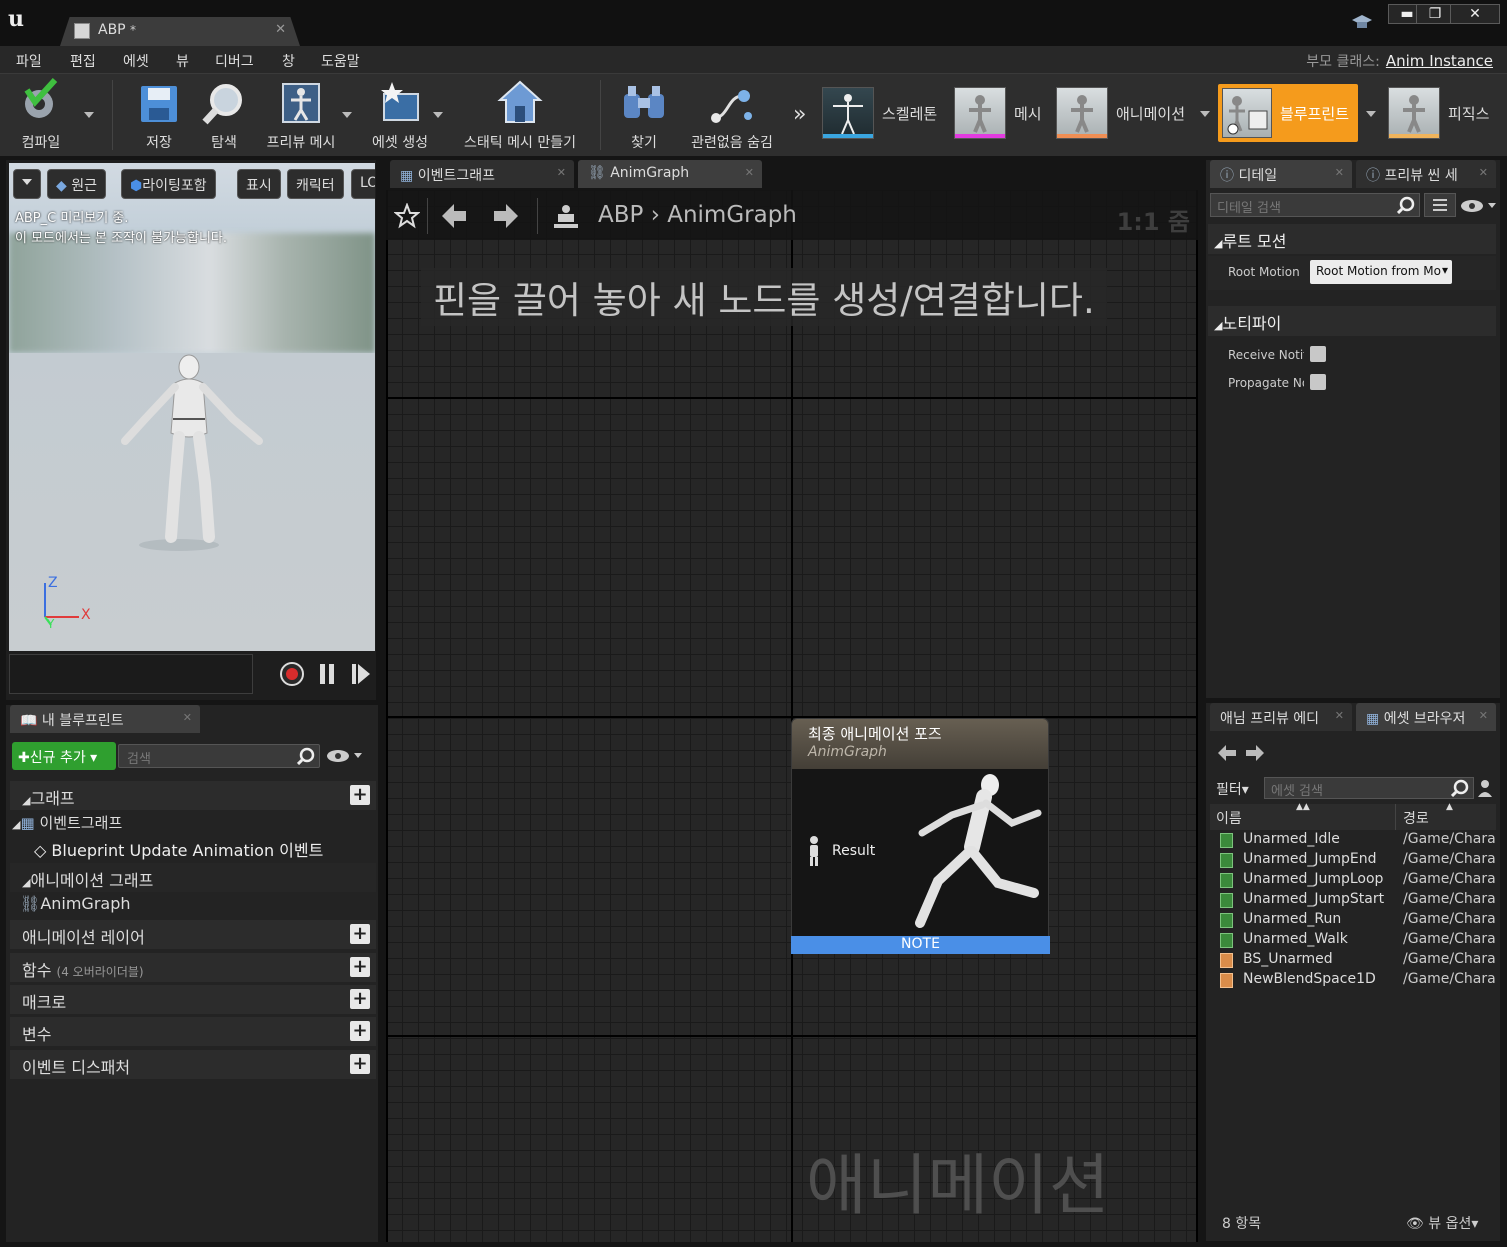  I want to click on view-options-button: 👁 뷰 옵션▾, so click(1442, 1223).